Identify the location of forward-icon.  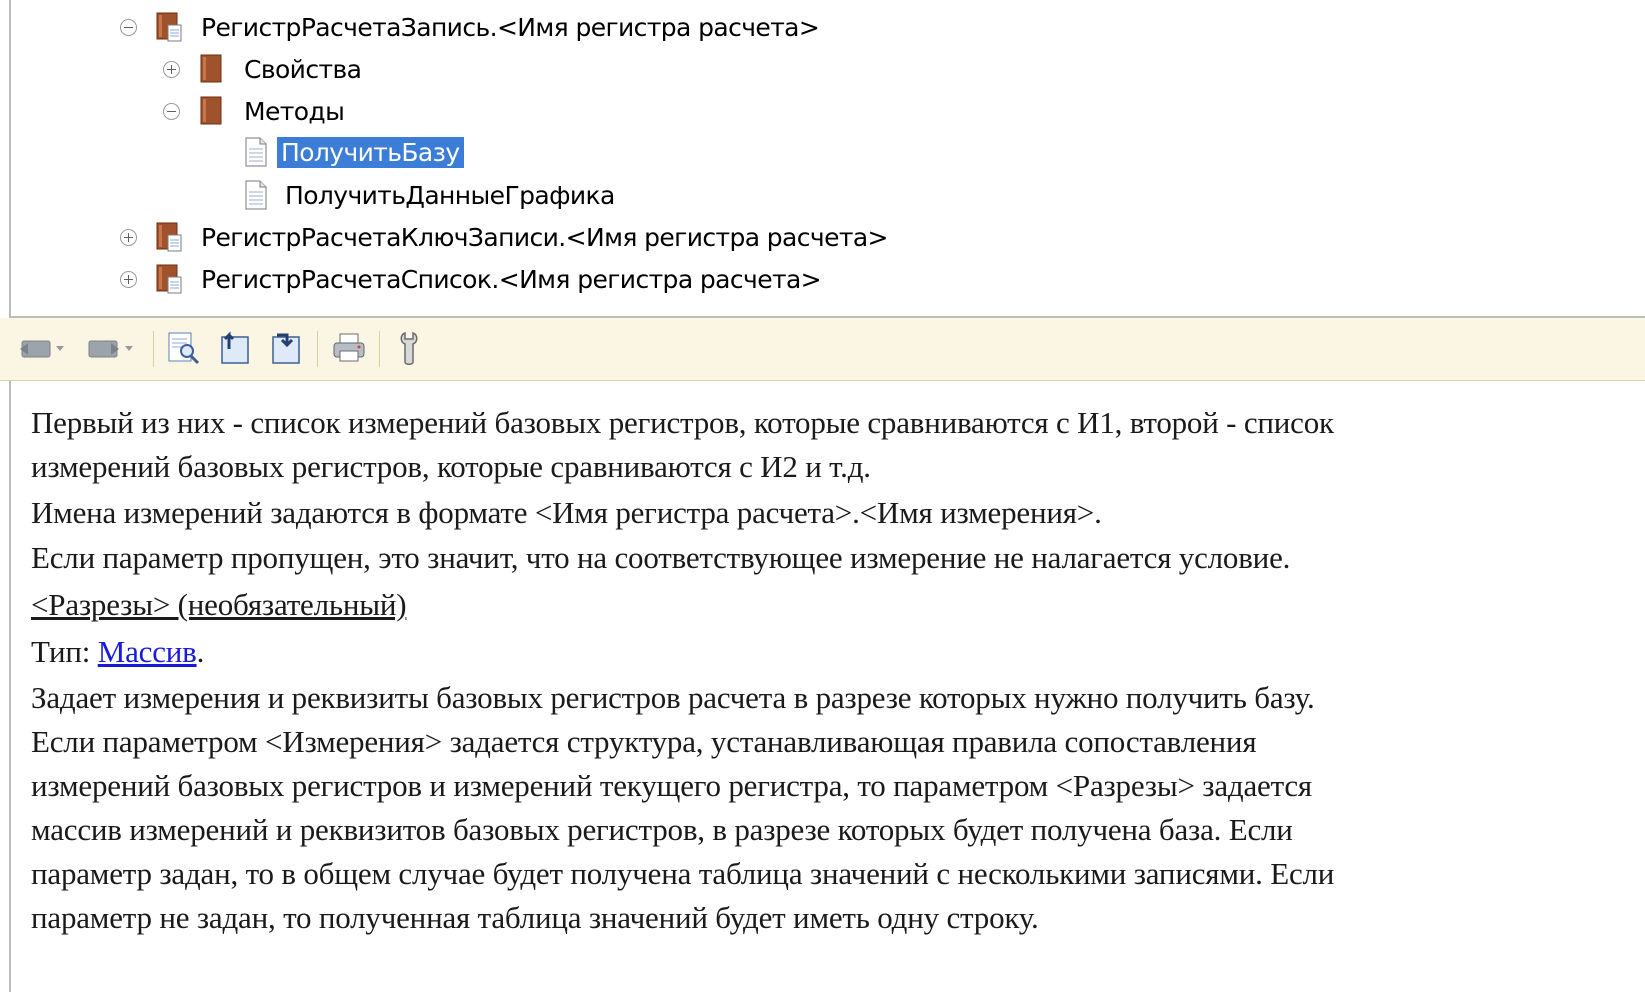
(103, 349).